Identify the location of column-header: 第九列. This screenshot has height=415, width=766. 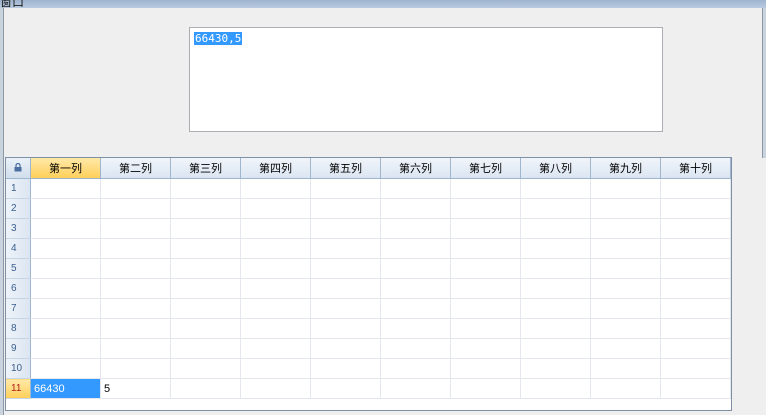
(625, 168).